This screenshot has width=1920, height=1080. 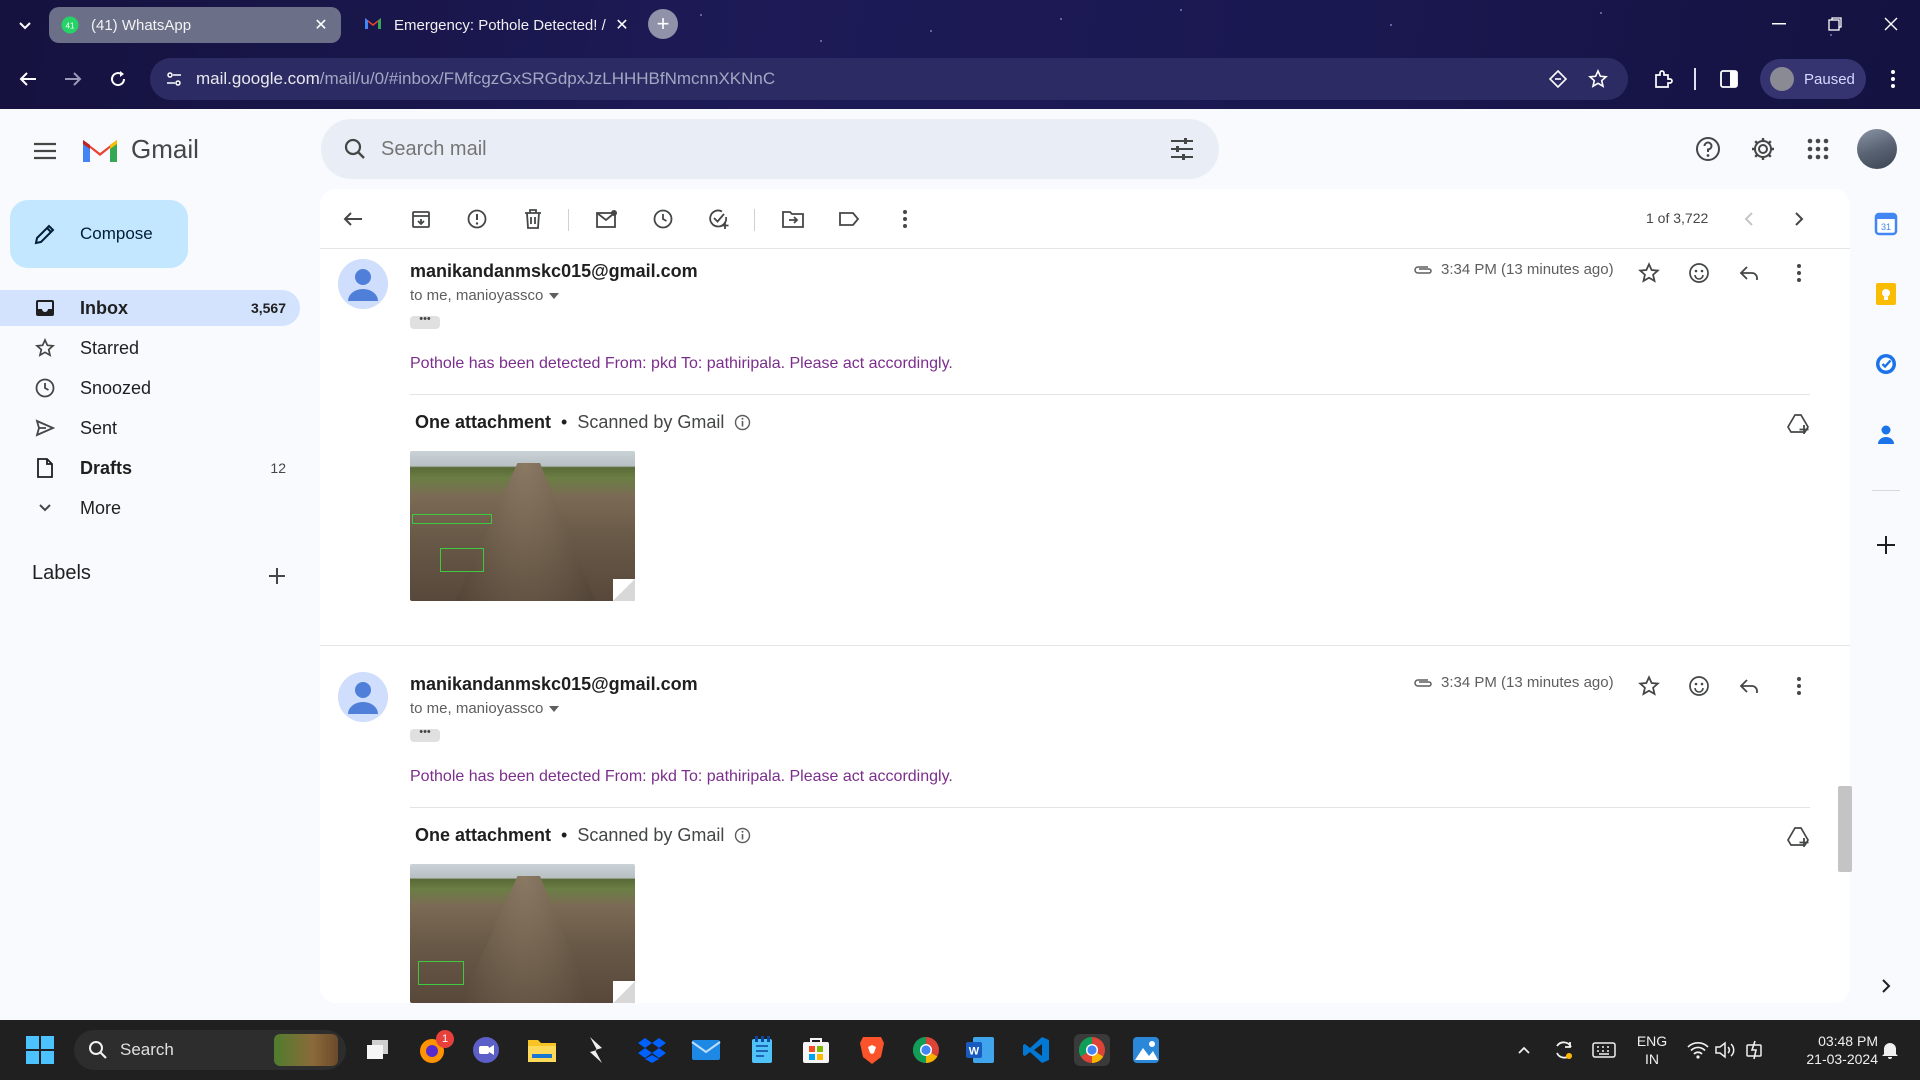 I want to click on search-input, so click(x=761, y=149).